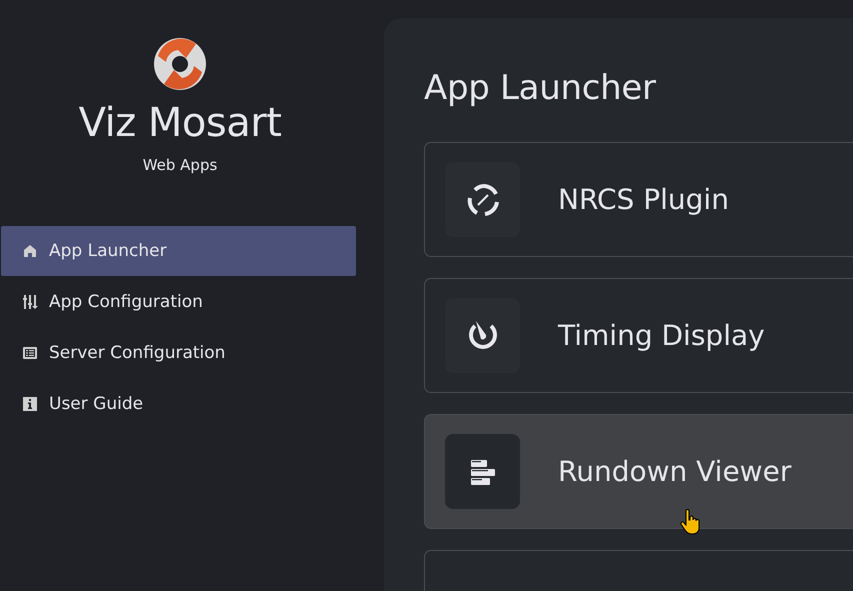 This screenshot has height=591, width=853. I want to click on sidebar-item: App Launcher, so click(178, 251).